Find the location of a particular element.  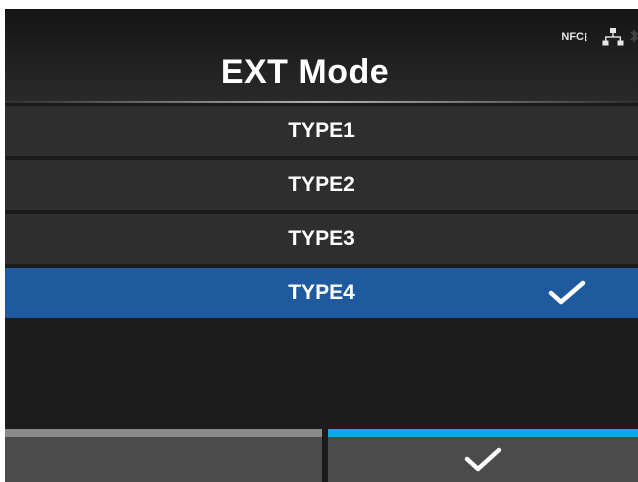

footer is located at coordinates (321, 455).